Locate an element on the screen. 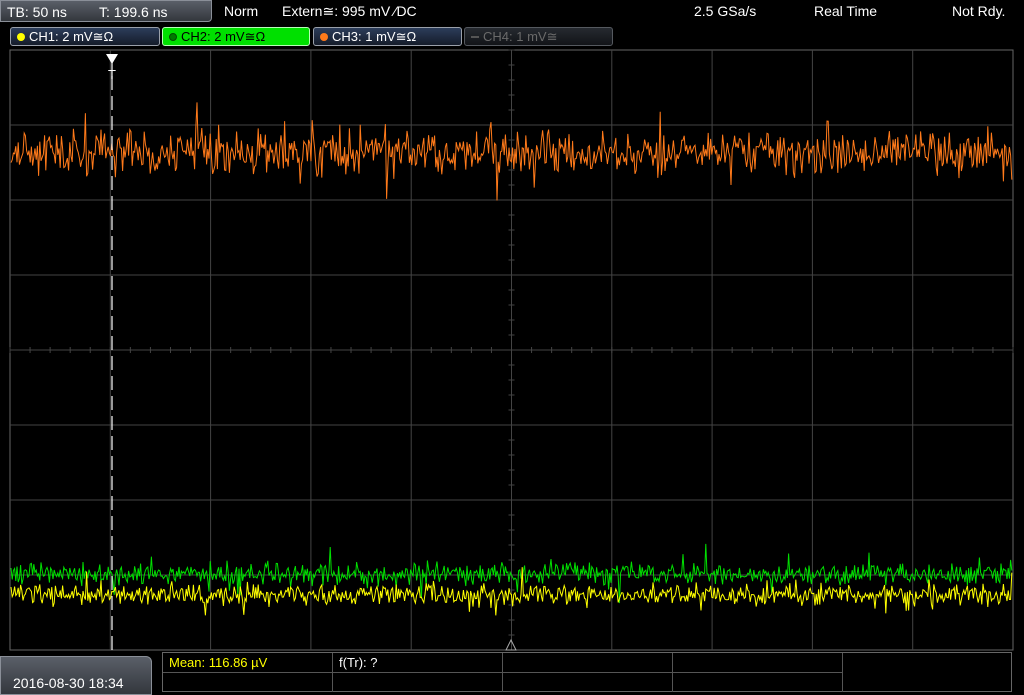 The height and width of the screenshot is (695, 1024). meas-cell-mean: Mean: 116.86 µV is located at coordinates (248, 662).